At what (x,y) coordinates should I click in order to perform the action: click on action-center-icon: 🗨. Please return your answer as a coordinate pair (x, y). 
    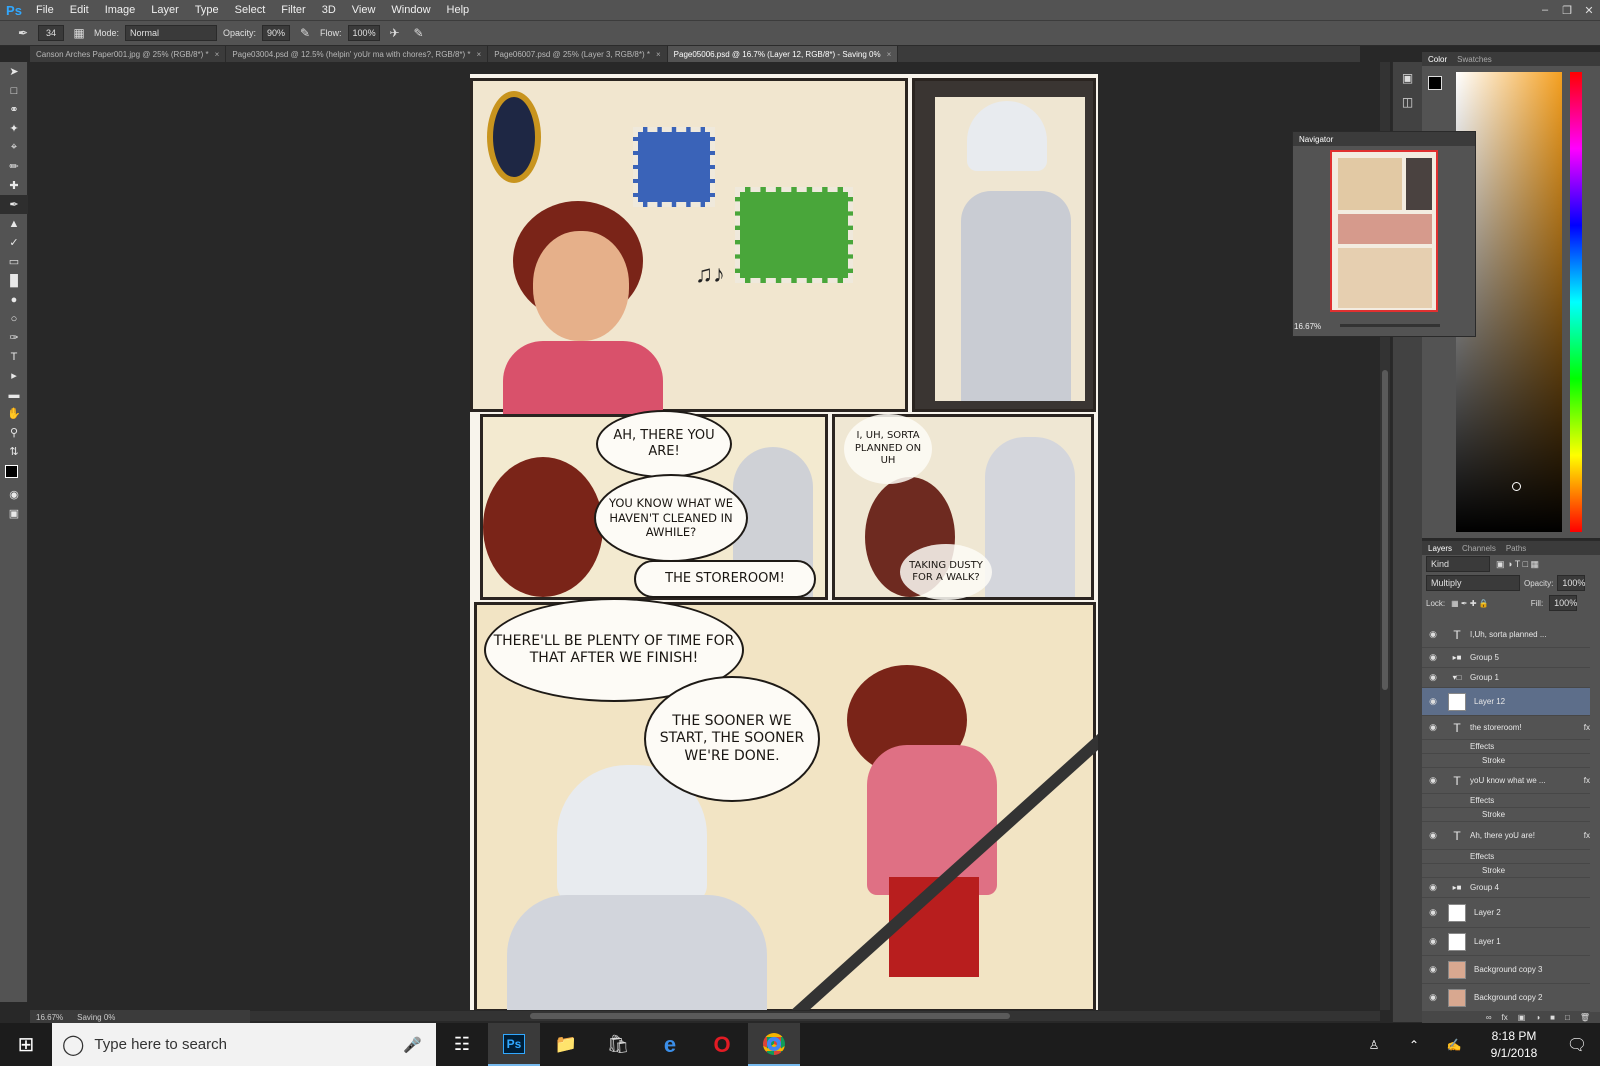
    Looking at the image, I should click on (1577, 1045).